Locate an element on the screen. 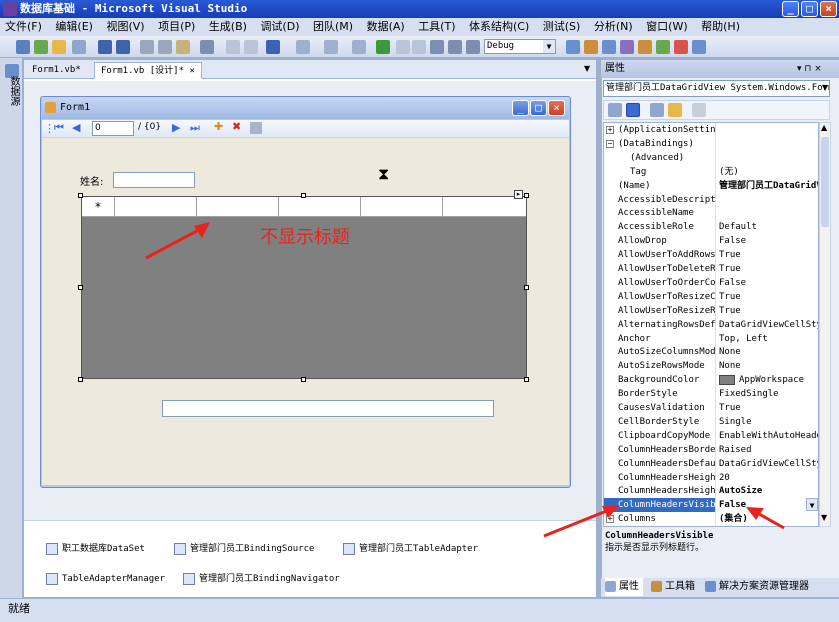  expand-icon: + is located at coordinates (610, 130).